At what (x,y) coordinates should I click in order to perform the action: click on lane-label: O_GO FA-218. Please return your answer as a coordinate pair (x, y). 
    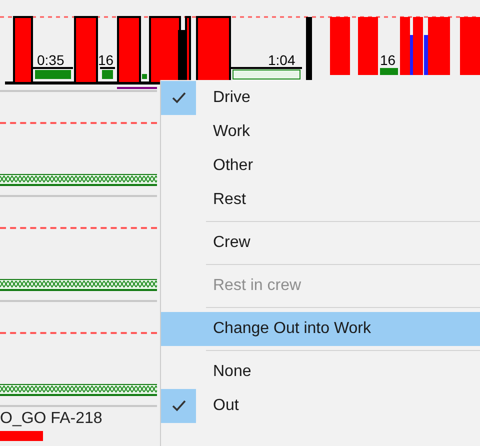
    Looking at the image, I should click on (51, 419).